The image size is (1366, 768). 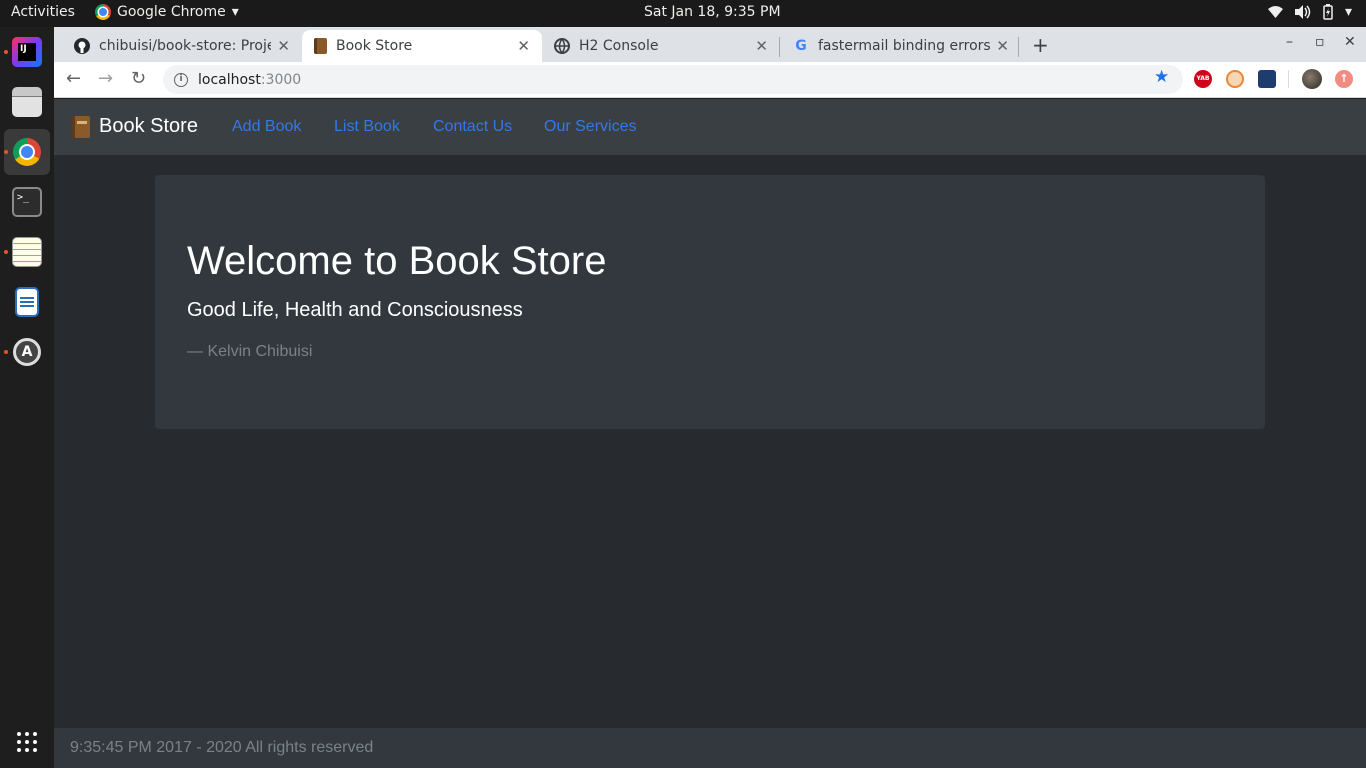 I want to click on dock-writer, so click(x=27, y=302).